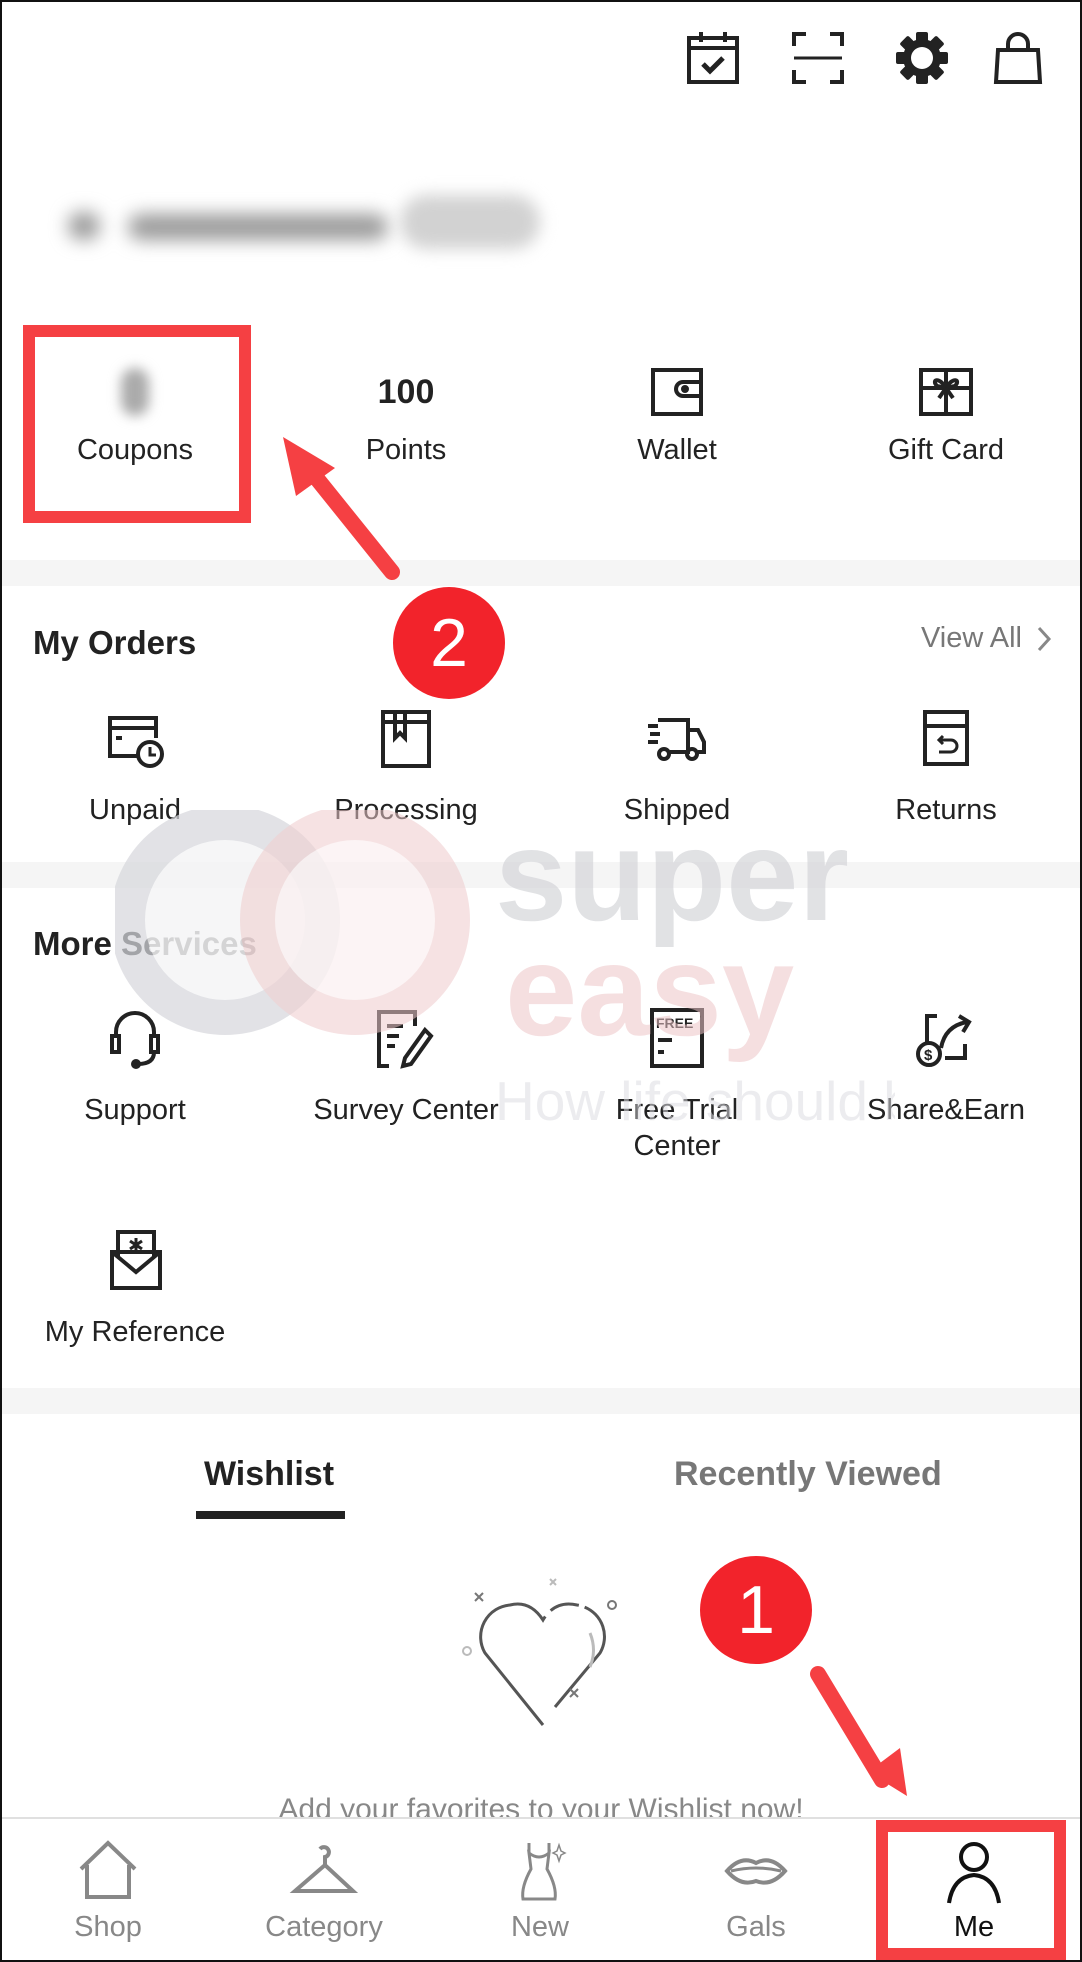 Image resolution: width=1082 pixels, height=1962 pixels. Describe the element at coordinates (230, 224) in the screenshot. I see `user-greeting-blurred` at that location.